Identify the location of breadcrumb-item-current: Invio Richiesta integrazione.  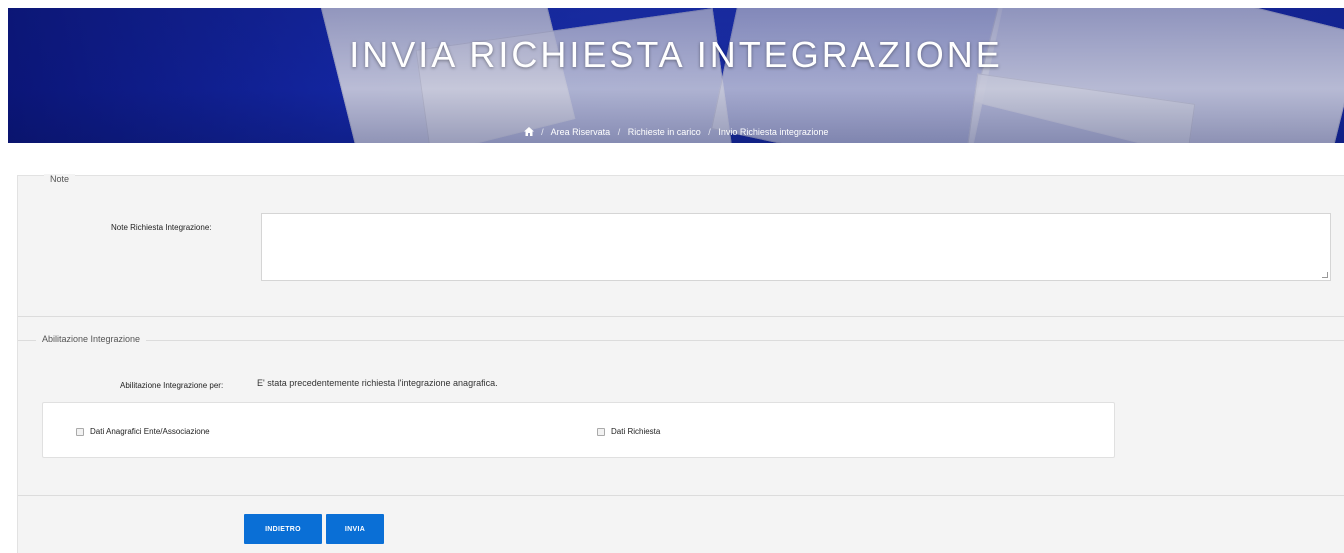
(773, 132).